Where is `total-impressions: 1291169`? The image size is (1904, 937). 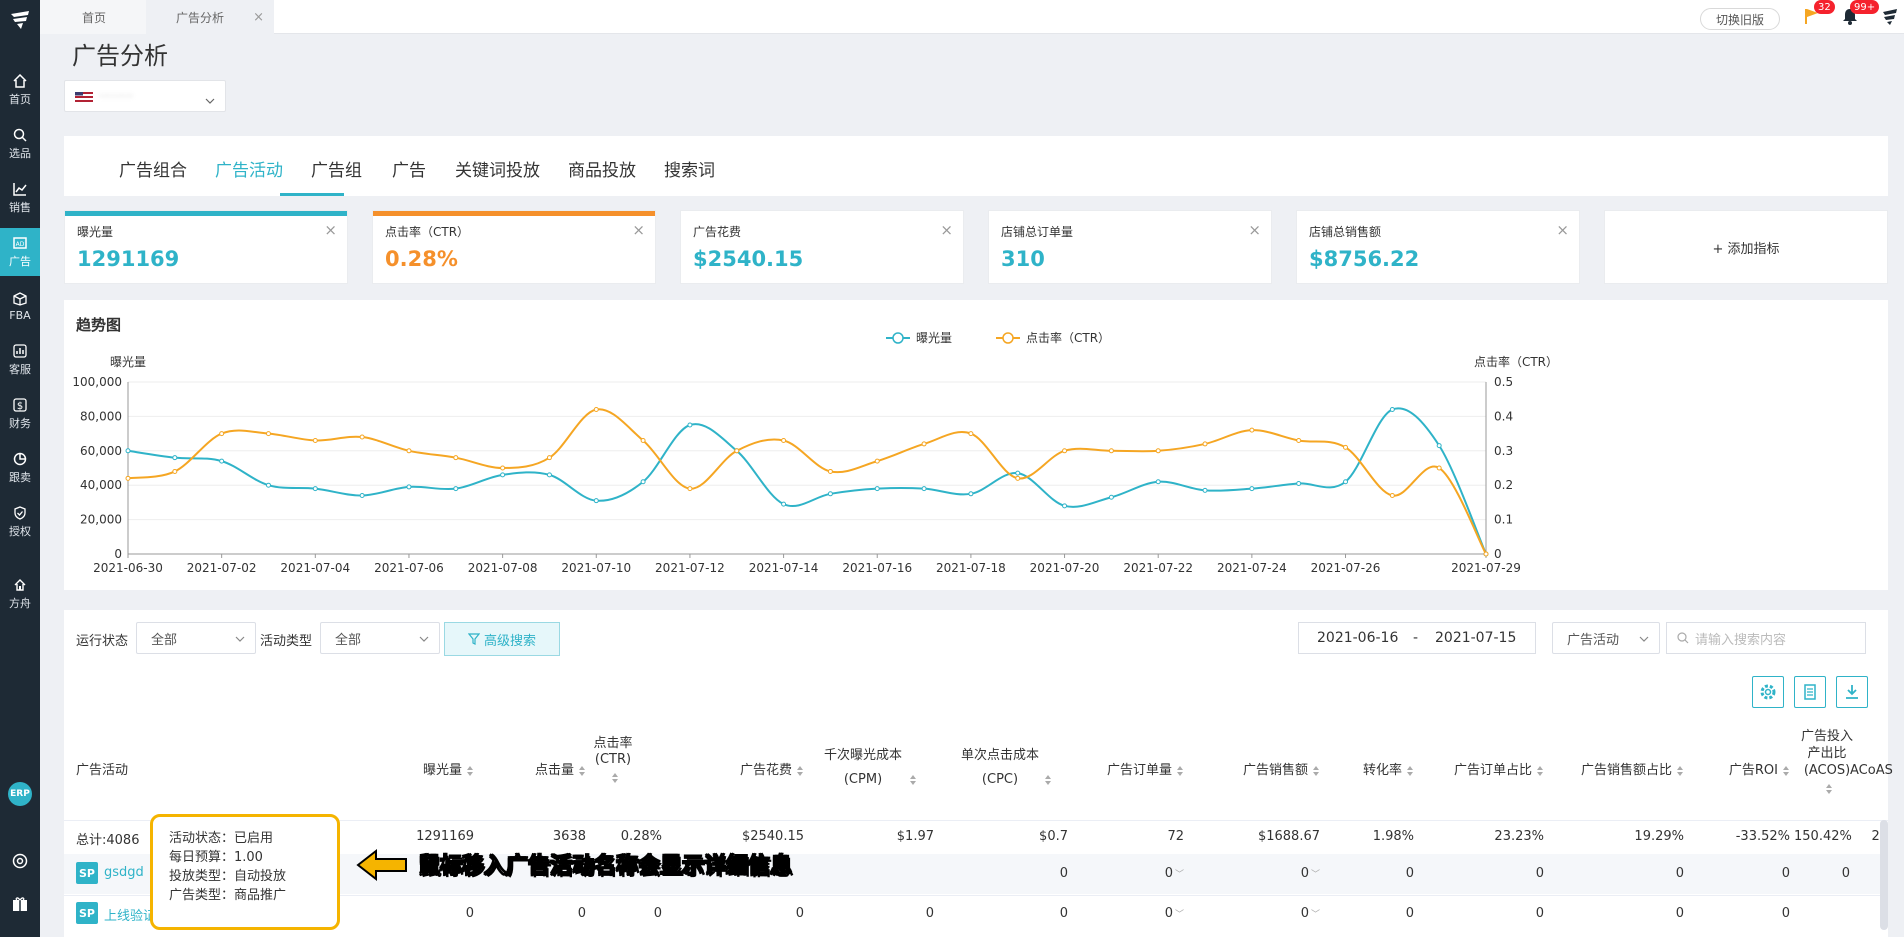 total-impressions: 1291169 is located at coordinates (445, 836).